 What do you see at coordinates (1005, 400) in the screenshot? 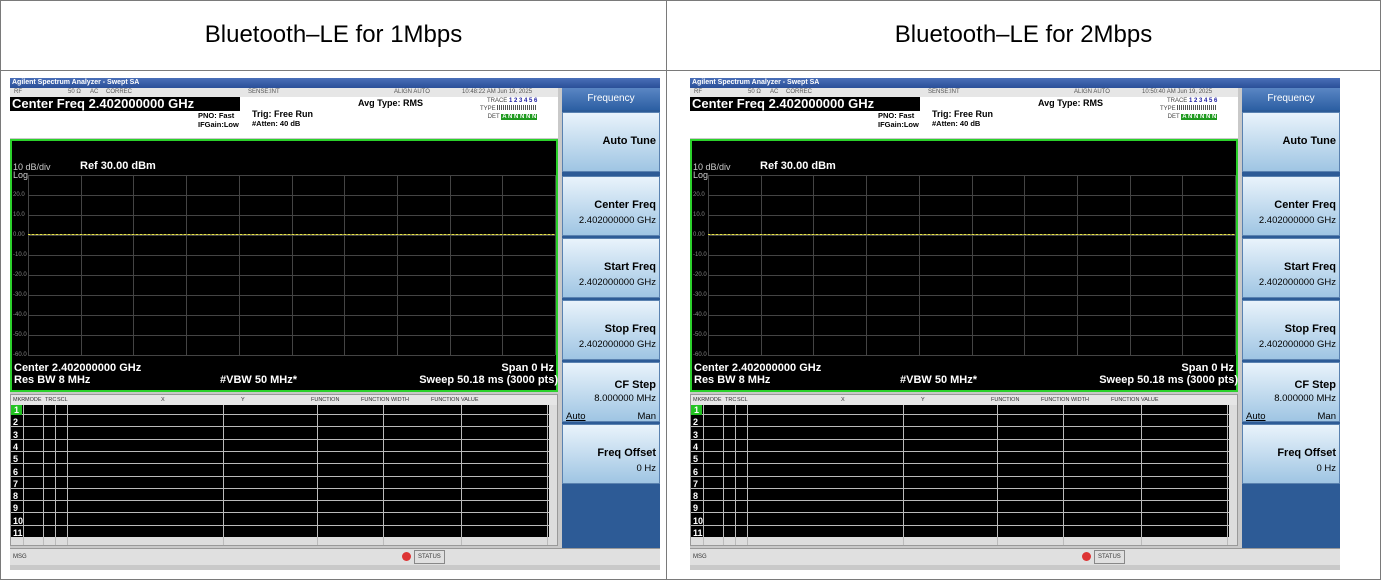
I see `marker-col-header: FUNCTION` at bounding box center [1005, 400].